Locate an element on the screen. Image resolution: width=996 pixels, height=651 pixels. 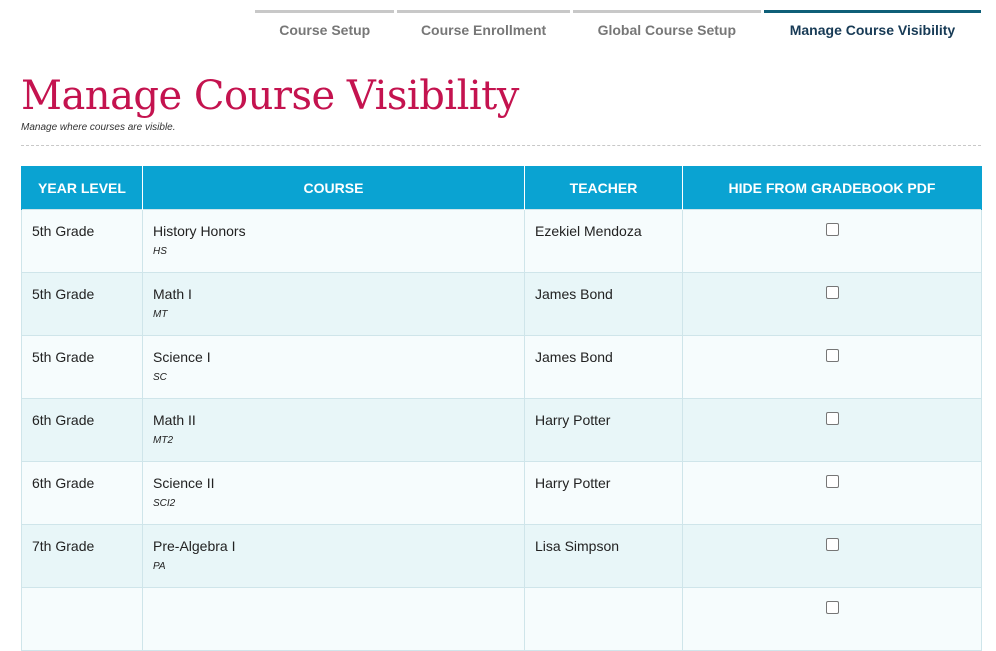
course-name: Math I is located at coordinates (172, 294).